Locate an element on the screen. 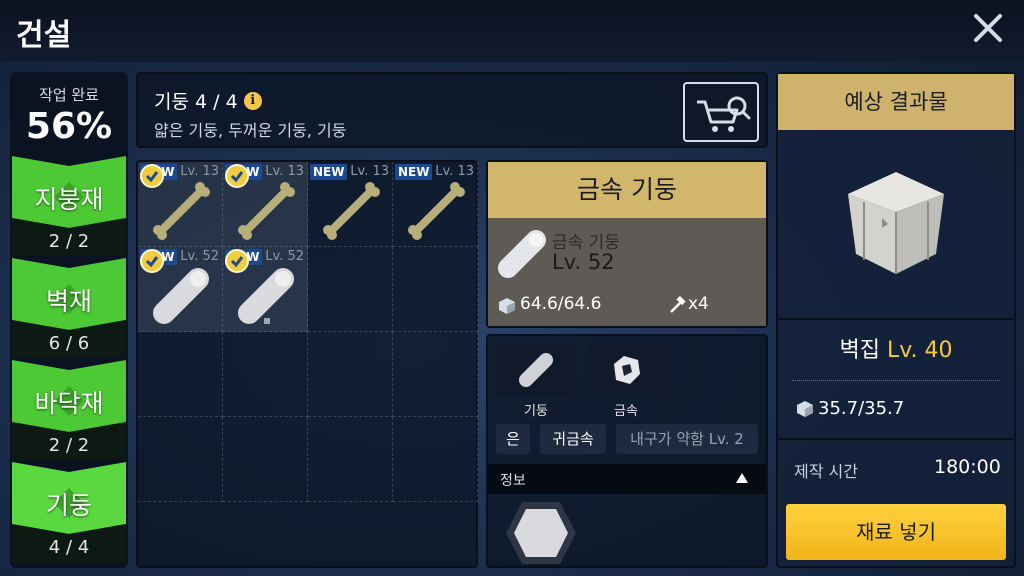  result-durability: 35.7/35.7 is located at coordinates (861, 408).